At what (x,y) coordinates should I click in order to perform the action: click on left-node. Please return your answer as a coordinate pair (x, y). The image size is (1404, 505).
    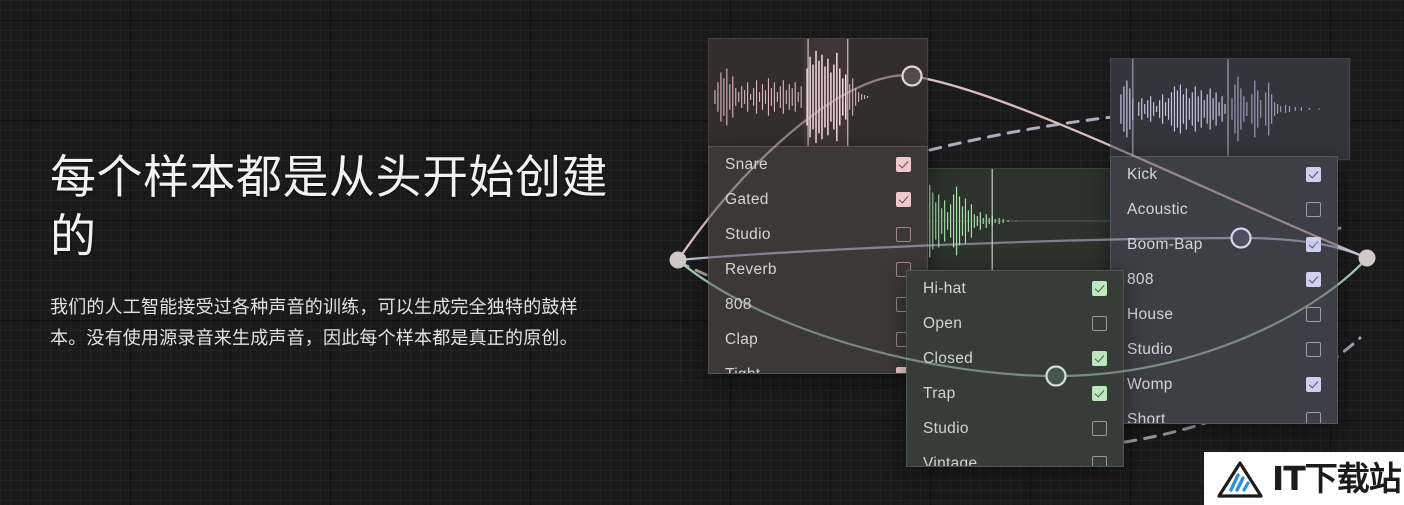
    Looking at the image, I should click on (678, 260).